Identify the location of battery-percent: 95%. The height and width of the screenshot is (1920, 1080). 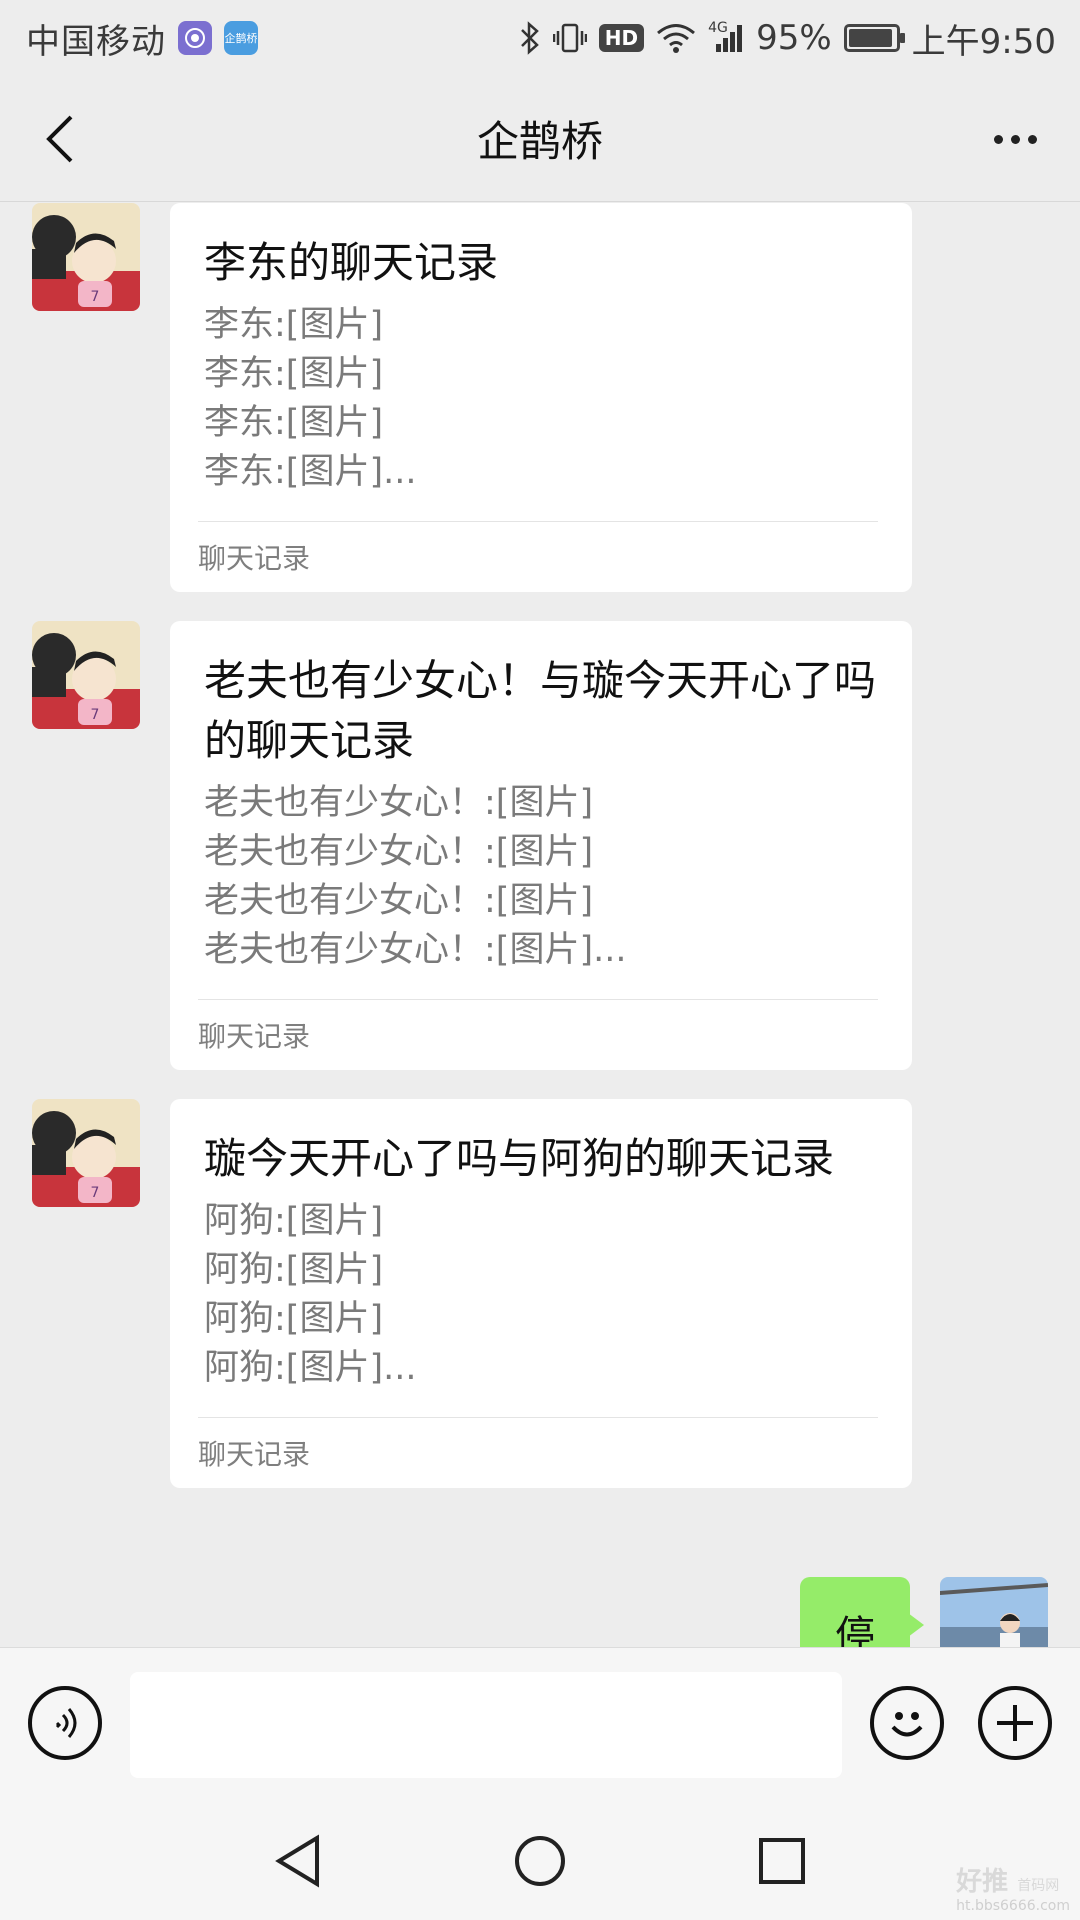
(794, 38).